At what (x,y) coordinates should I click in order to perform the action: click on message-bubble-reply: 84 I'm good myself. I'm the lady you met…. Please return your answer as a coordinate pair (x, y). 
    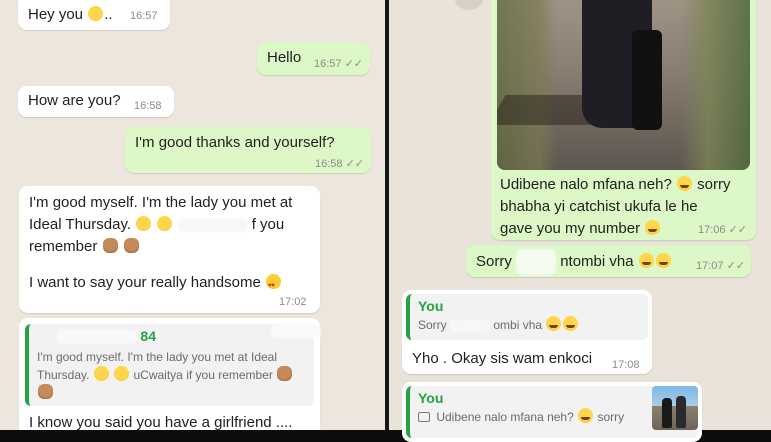
    Looking at the image, I should click on (170, 374).